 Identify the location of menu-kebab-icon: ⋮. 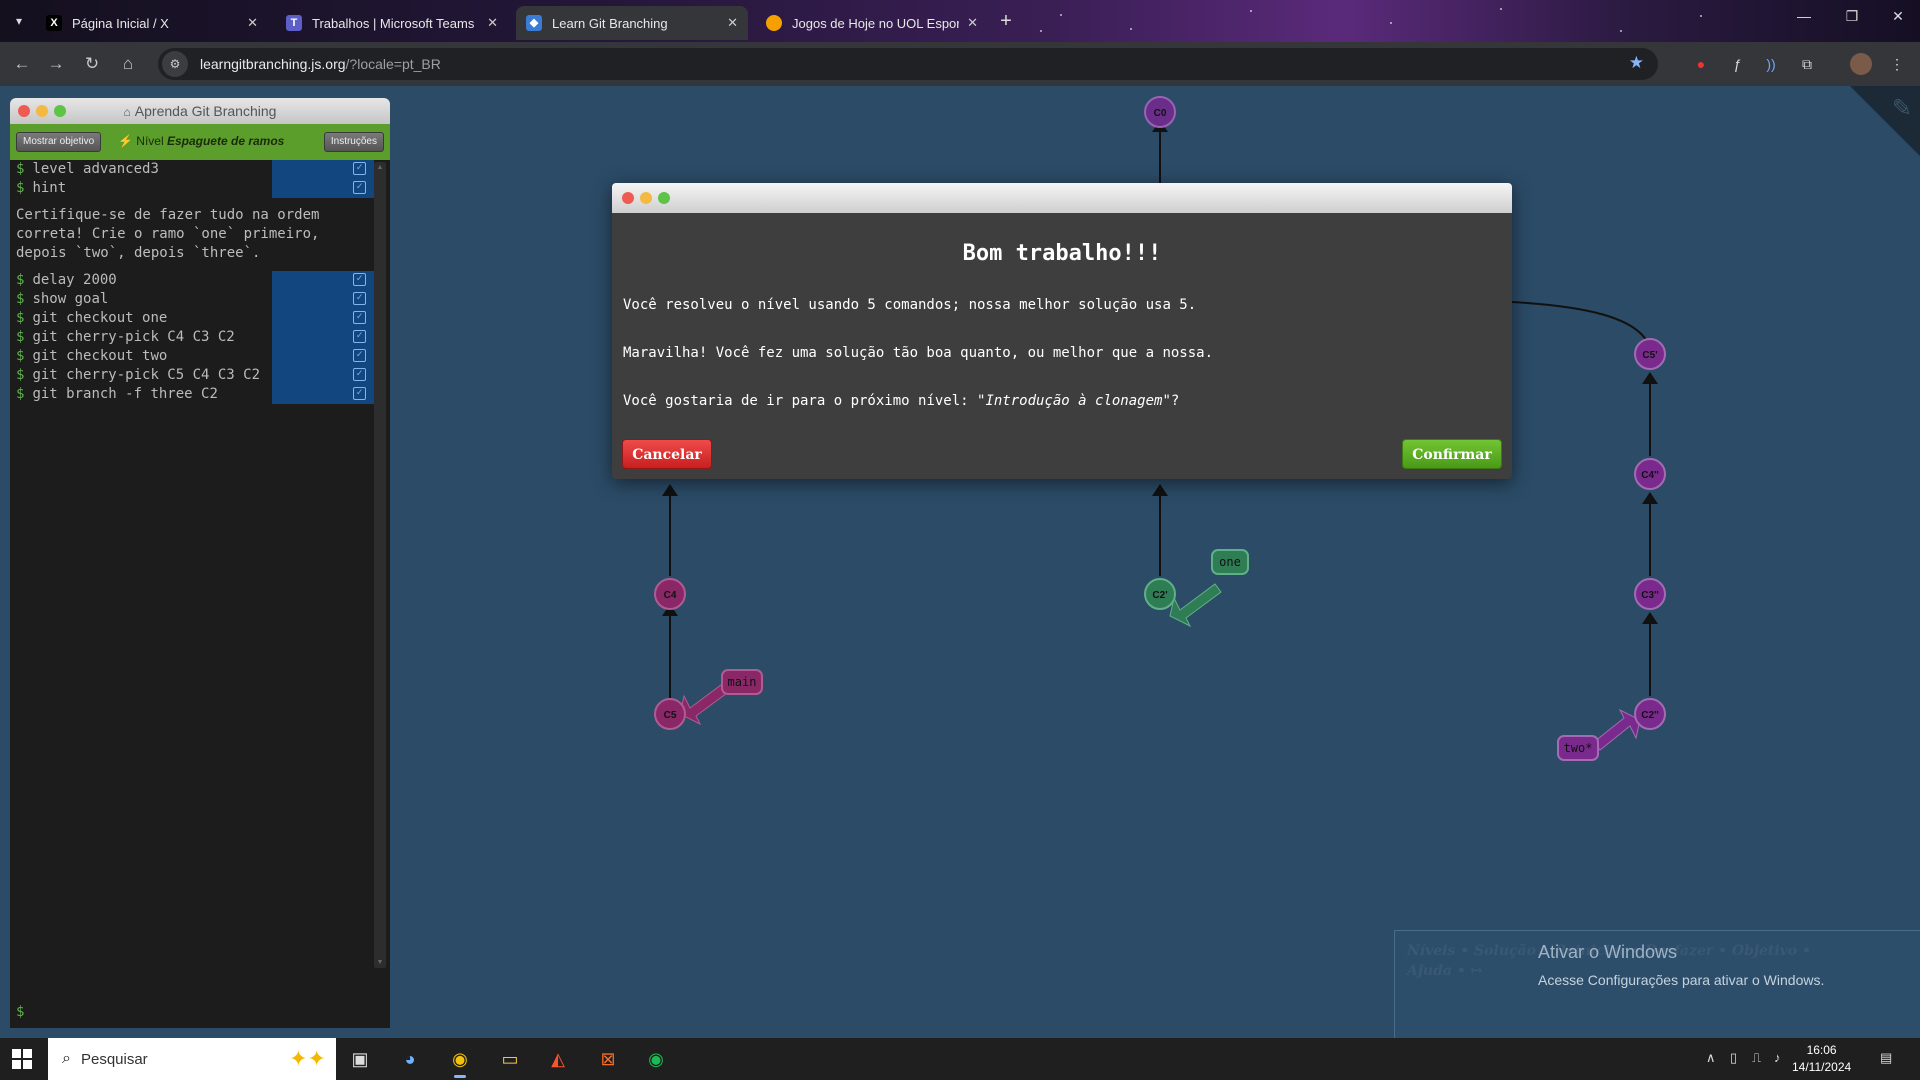
(1897, 64).